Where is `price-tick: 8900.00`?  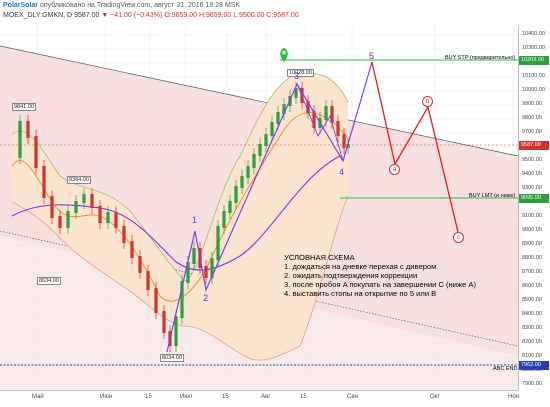 price-tick: 8900.00 is located at coordinates (532, 244).